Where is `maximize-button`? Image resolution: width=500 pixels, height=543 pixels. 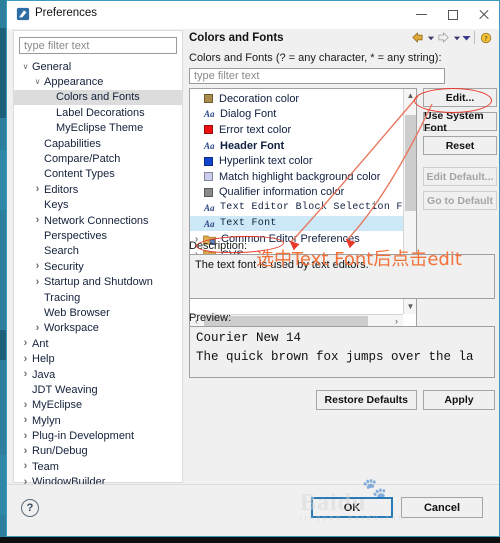
maximize-button is located at coordinates (452, 14).